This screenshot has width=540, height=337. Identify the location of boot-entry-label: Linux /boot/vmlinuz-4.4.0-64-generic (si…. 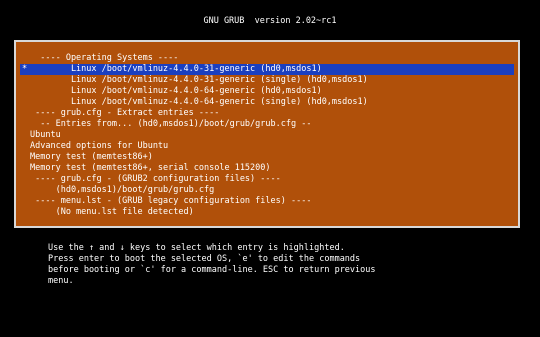
(199, 102).